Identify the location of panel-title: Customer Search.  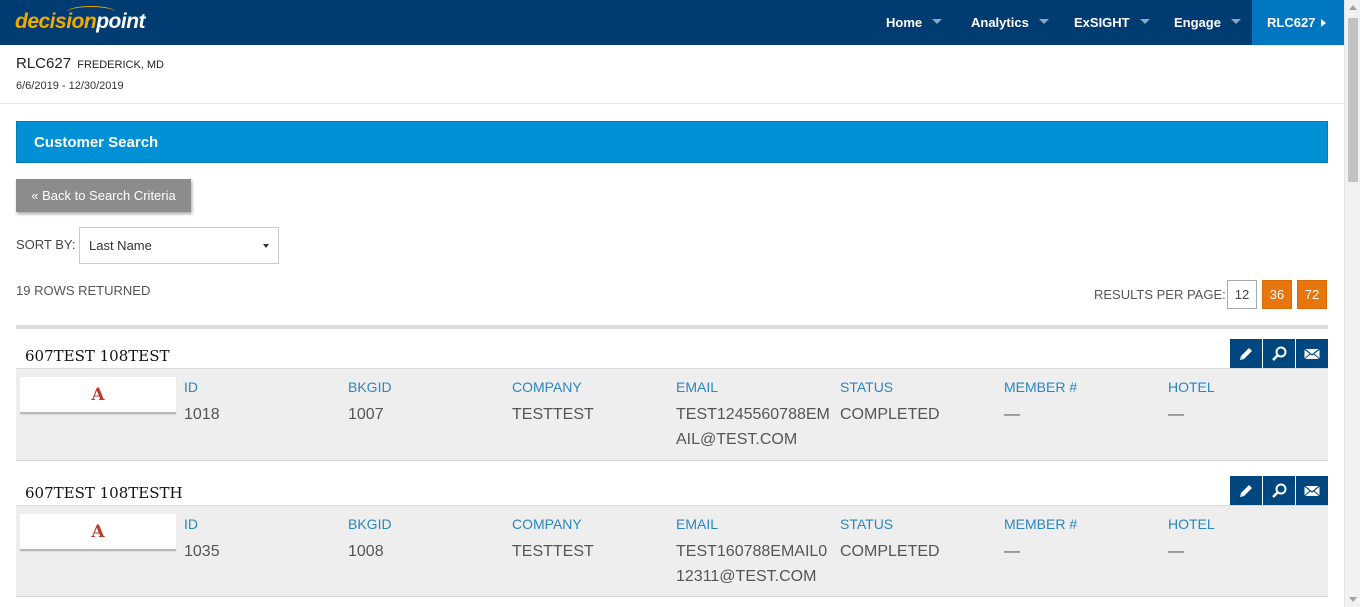
(96, 142).